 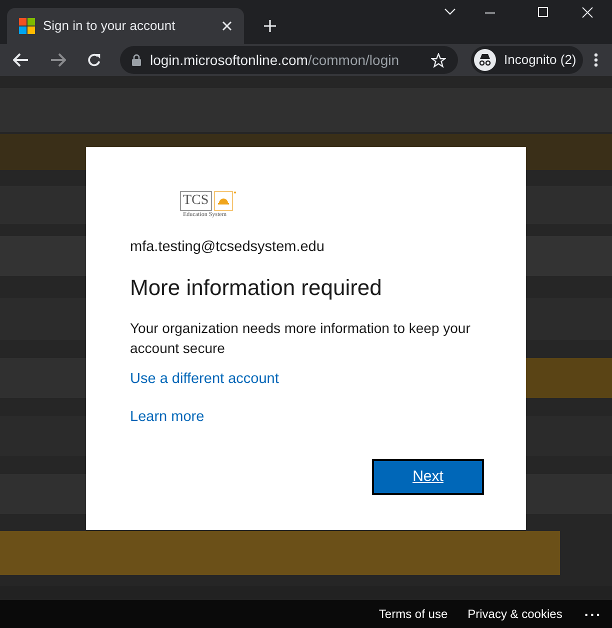 I want to click on browser-tab: Sign in to your account, so click(x=125, y=26).